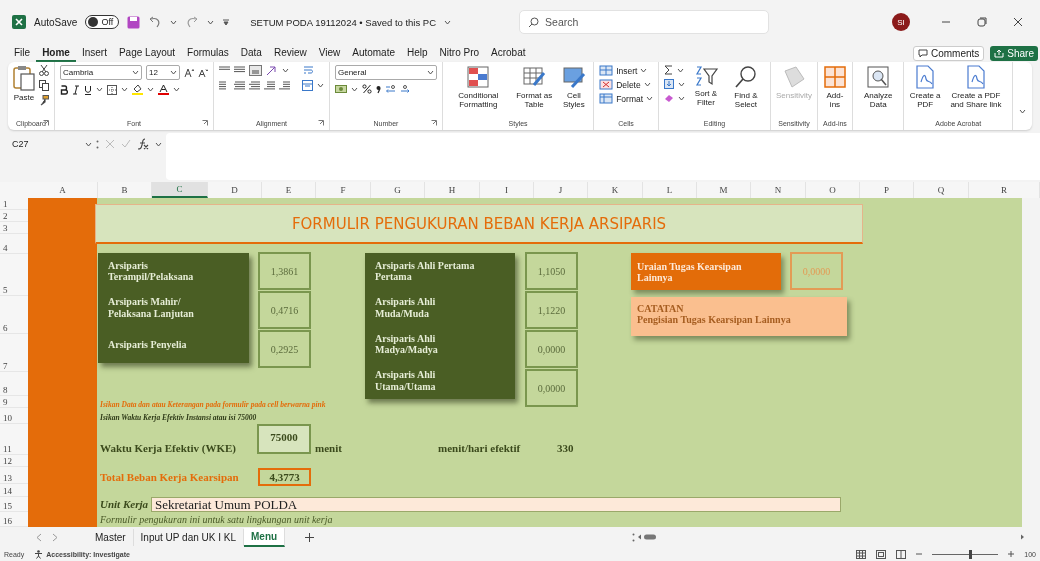  What do you see at coordinates (669, 98) in the screenshot?
I see `eraser-icon` at bounding box center [669, 98].